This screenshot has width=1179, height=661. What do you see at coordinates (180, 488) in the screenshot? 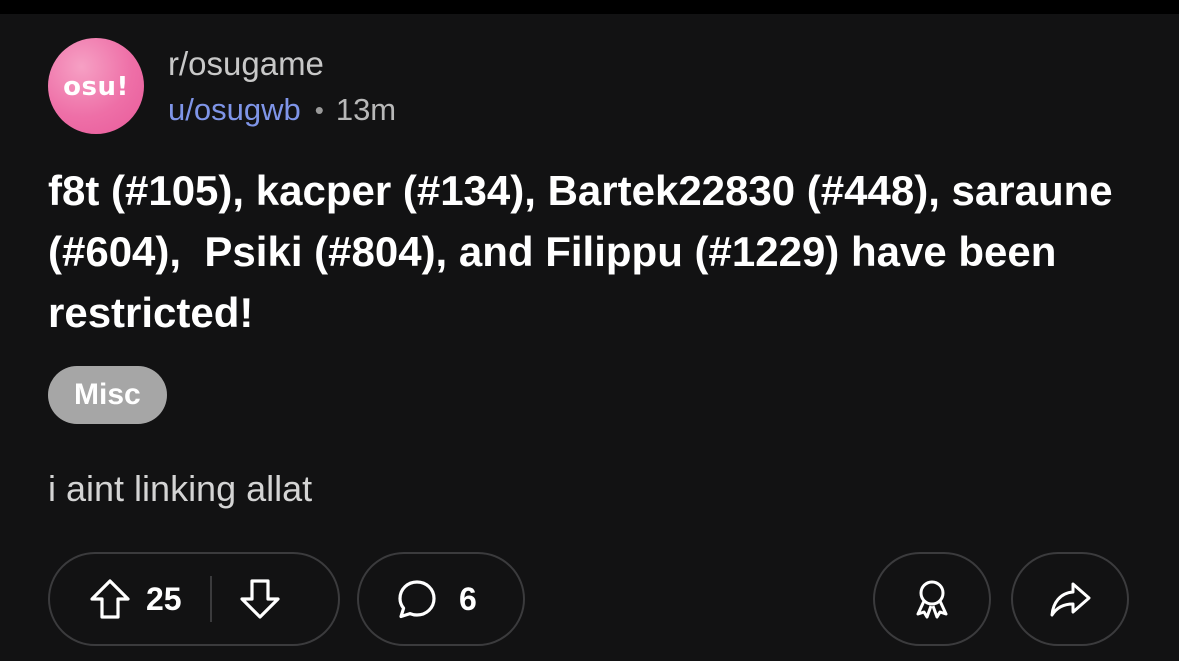
I see `post-body: i aint linking allat` at bounding box center [180, 488].